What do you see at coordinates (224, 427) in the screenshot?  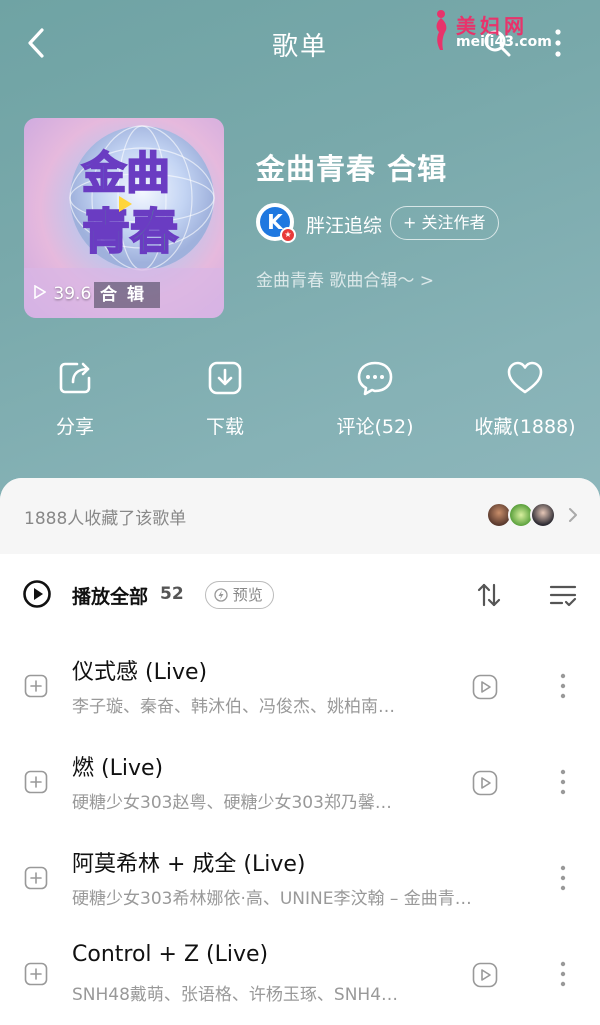 I see `download-label: 下载` at bounding box center [224, 427].